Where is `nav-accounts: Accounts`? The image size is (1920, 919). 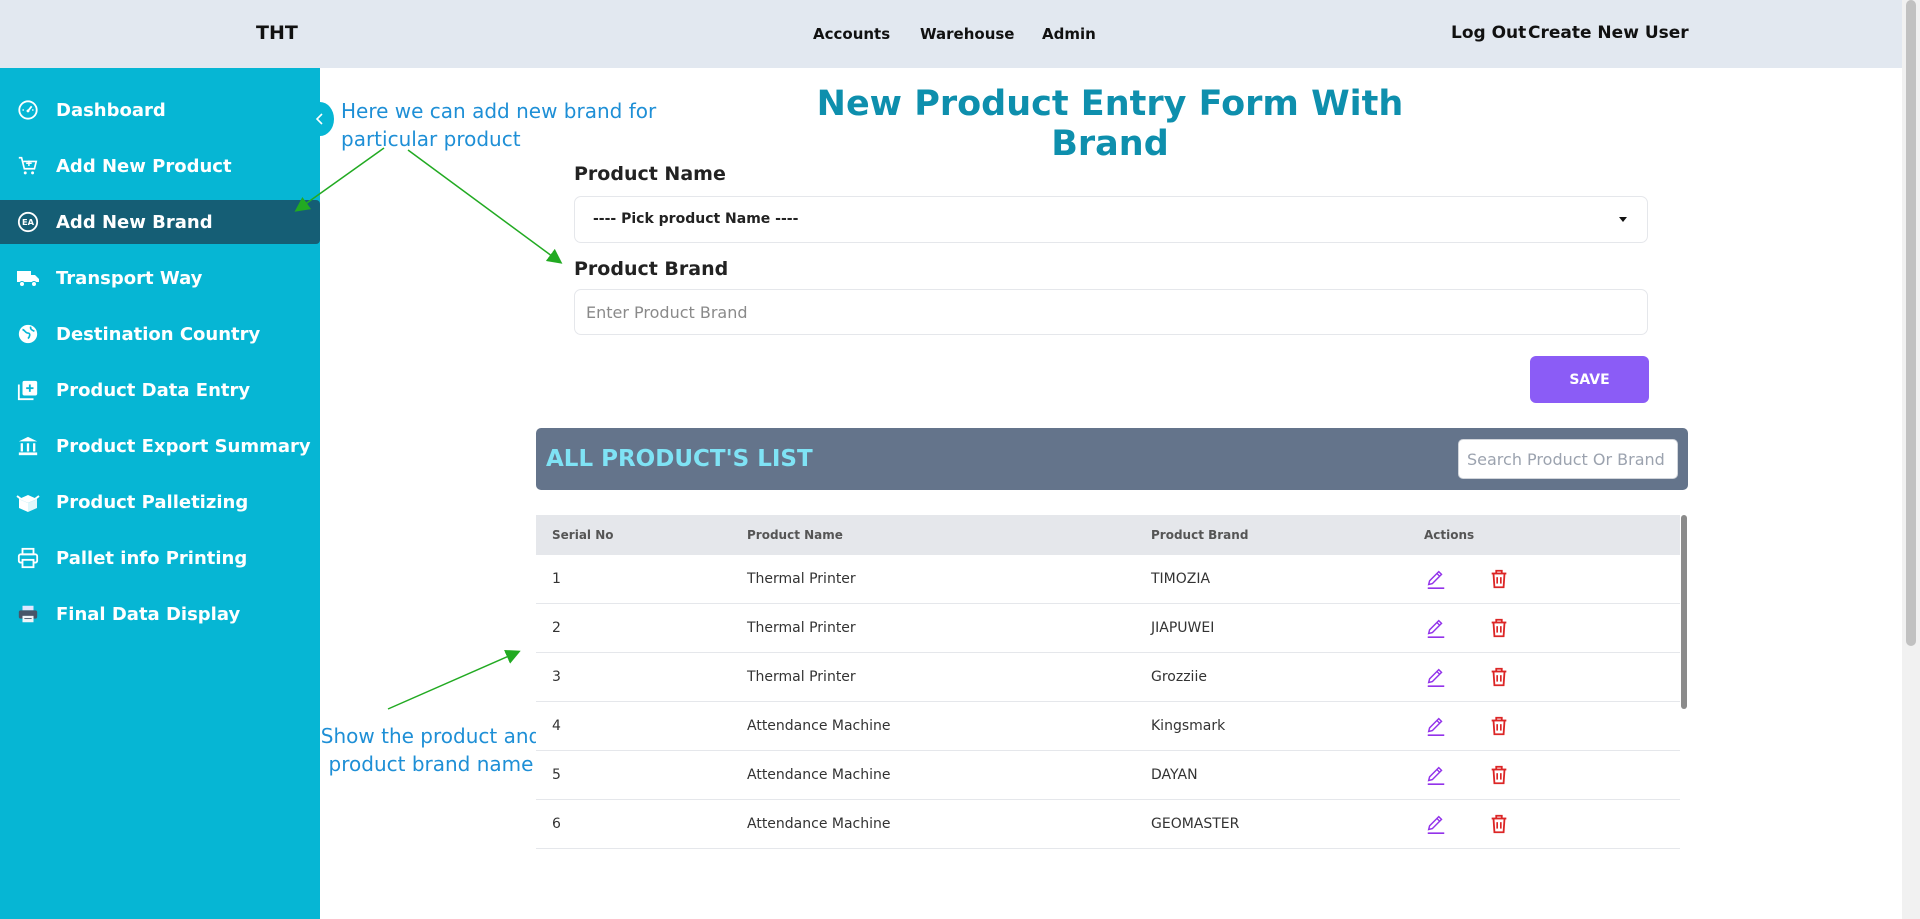
nav-accounts: Accounts is located at coordinates (851, 34).